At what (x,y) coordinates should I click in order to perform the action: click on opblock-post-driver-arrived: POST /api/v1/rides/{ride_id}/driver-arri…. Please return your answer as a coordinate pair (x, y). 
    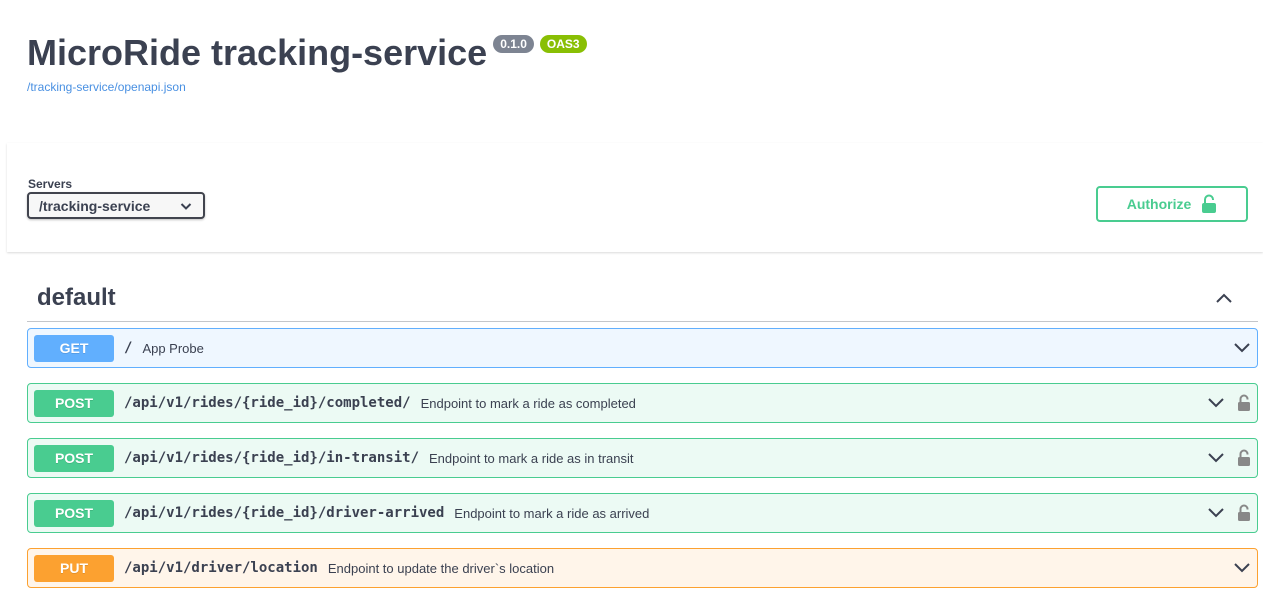
    Looking at the image, I should click on (642, 513).